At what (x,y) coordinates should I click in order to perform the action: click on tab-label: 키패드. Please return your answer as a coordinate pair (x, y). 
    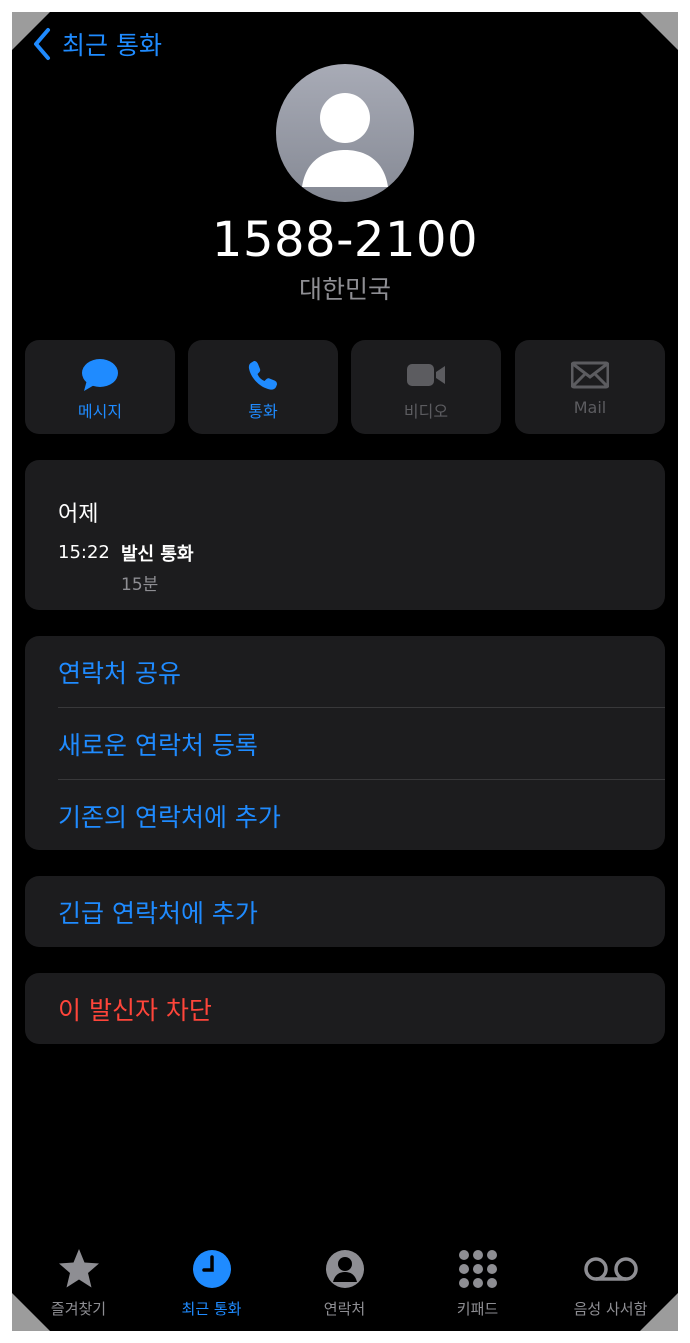
    Looking at the image, I should click on (477, 1309).